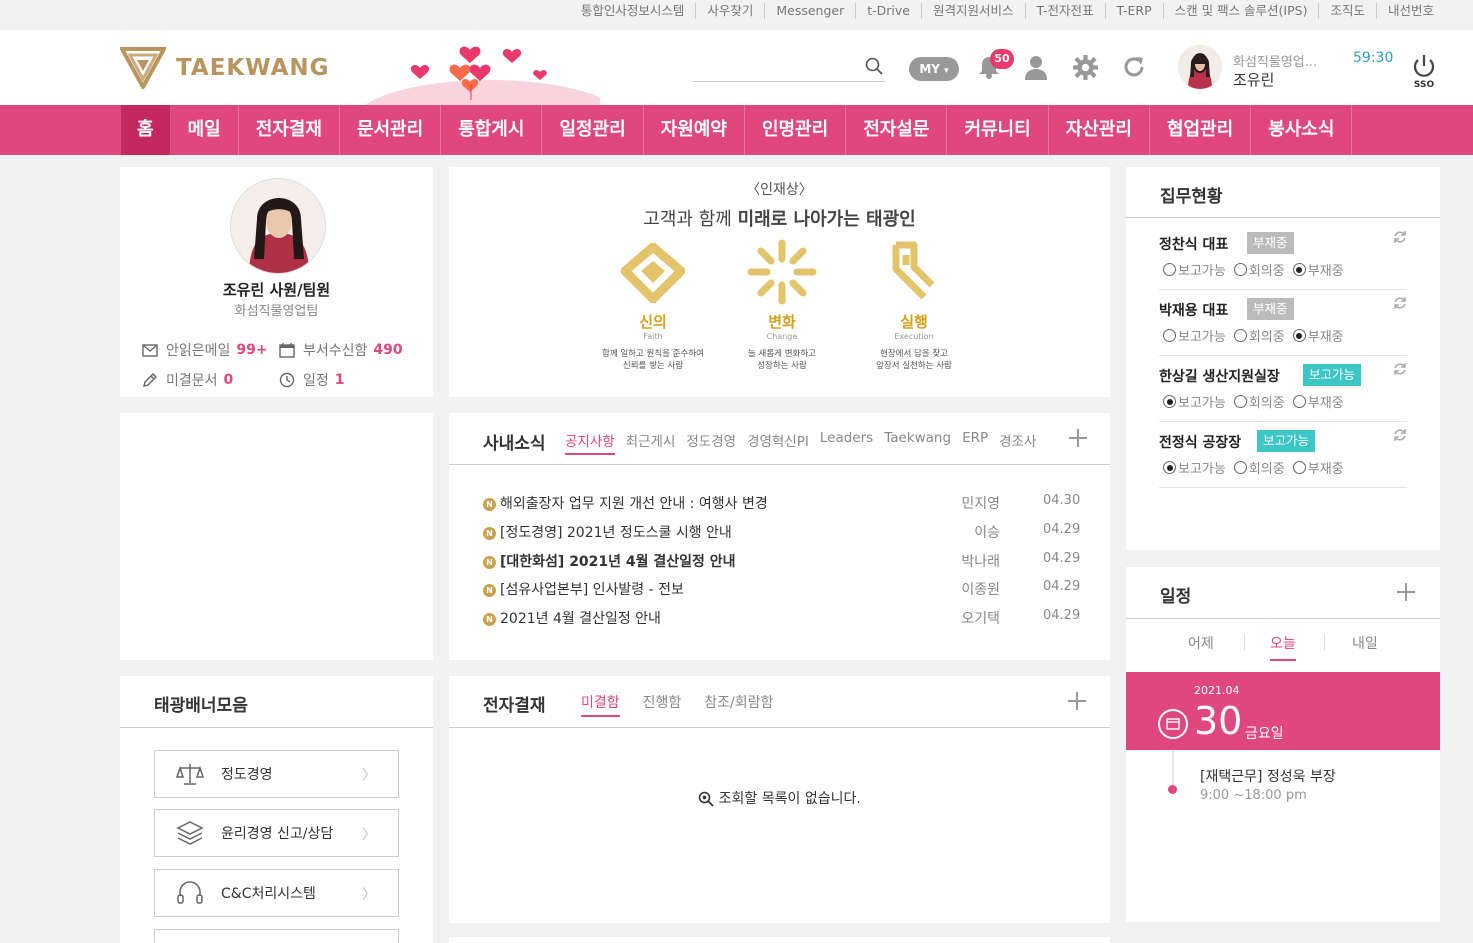  I want to click on news-more-plus-icon, so click(1078, 438).